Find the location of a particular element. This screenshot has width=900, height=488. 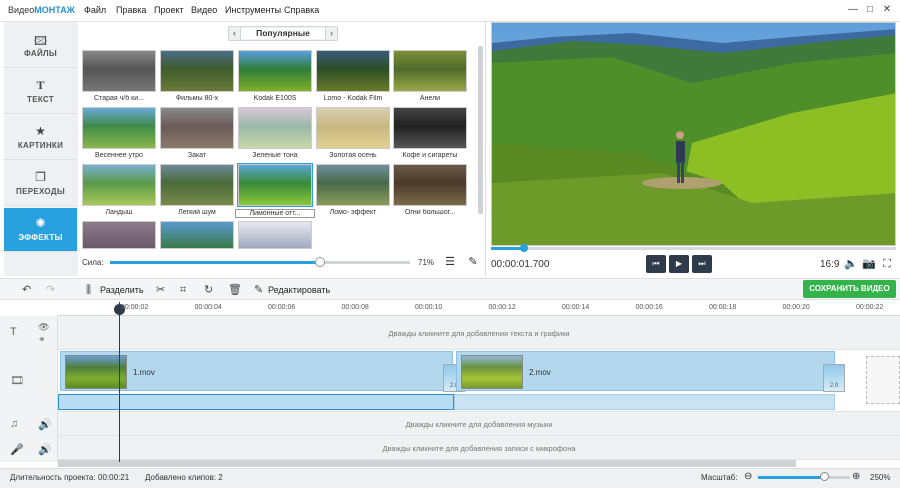

close-icon: ✕ is located at coordinates (887, 10).